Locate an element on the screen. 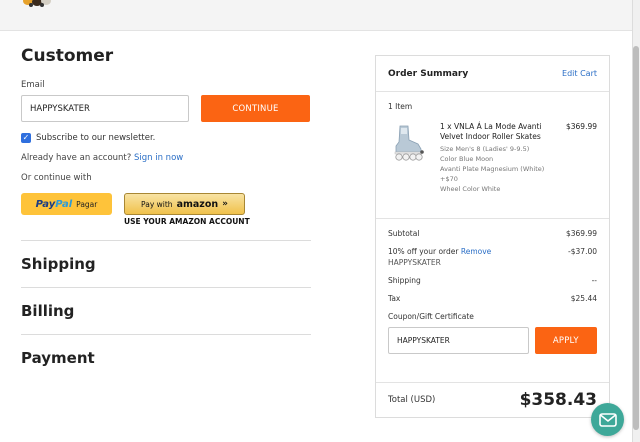 The image size is (640, 442). coupon-input: HAPPYSKATER is located at coordinates (458, 340).